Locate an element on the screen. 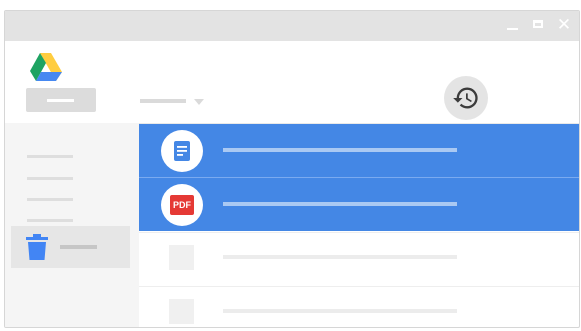 The width and height of the screenshot is (581, 331). sidebar is located at coordinates (72, 225).